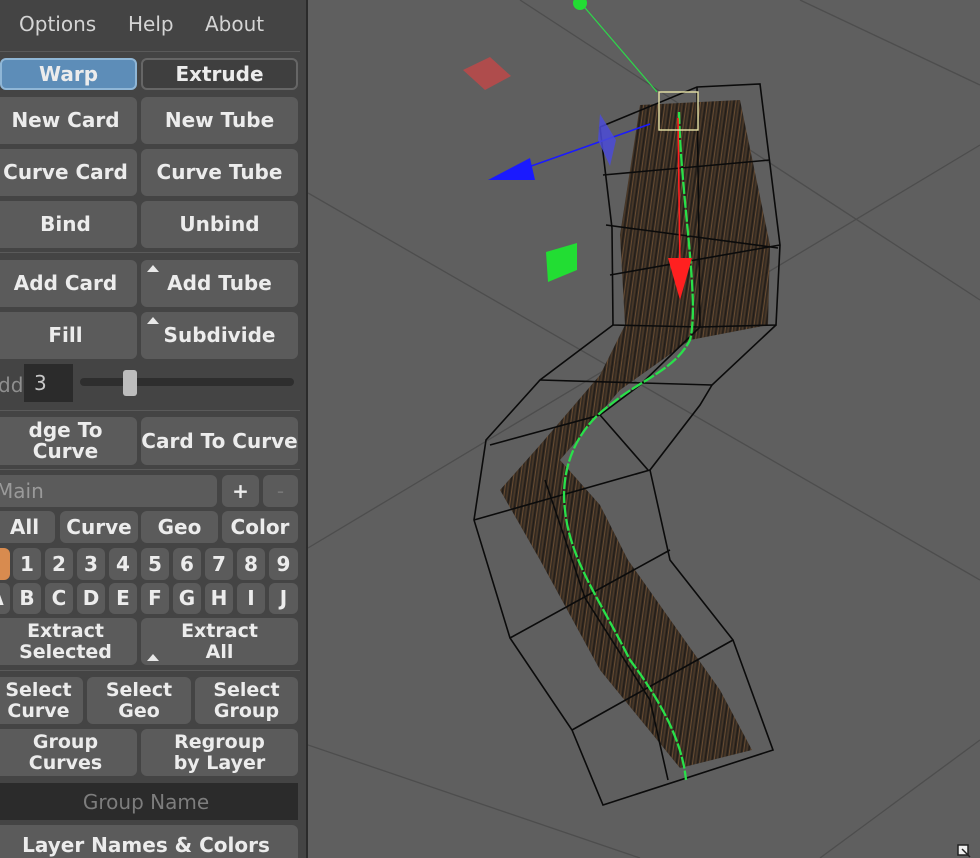 The height and width of the screenshot is (858, 980). What do you see at coordinates (57, 24) in the screenshot?
I see `menu-options: Options` at bounding box center [57, 24].